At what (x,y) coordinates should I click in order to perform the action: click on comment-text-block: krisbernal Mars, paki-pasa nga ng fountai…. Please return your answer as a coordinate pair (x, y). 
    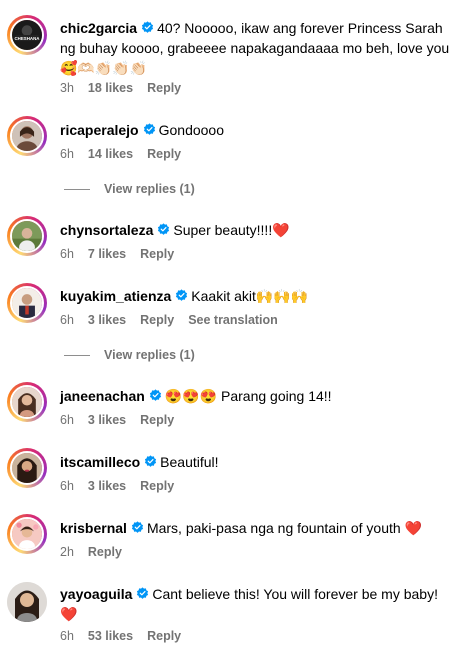
    Looking at the image, I should click on (259, 528).